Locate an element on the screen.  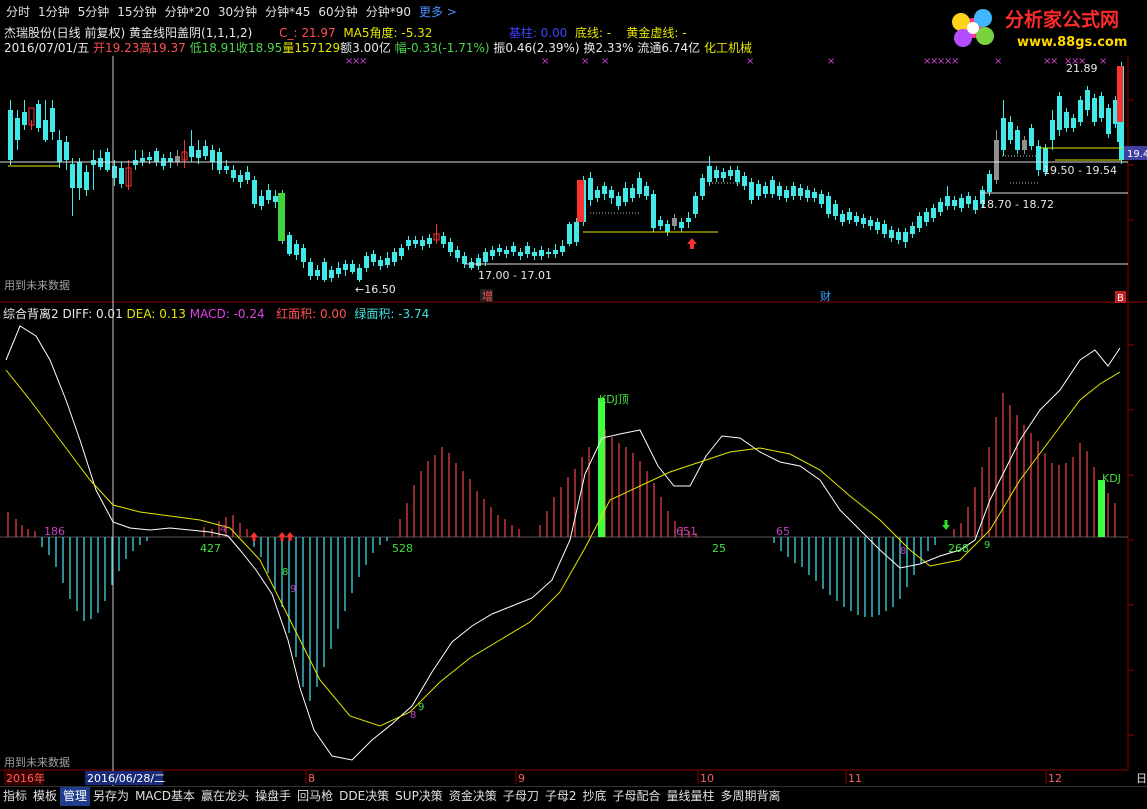
logo-text: 分析家公式网 is located at coordinates (1062, 19).